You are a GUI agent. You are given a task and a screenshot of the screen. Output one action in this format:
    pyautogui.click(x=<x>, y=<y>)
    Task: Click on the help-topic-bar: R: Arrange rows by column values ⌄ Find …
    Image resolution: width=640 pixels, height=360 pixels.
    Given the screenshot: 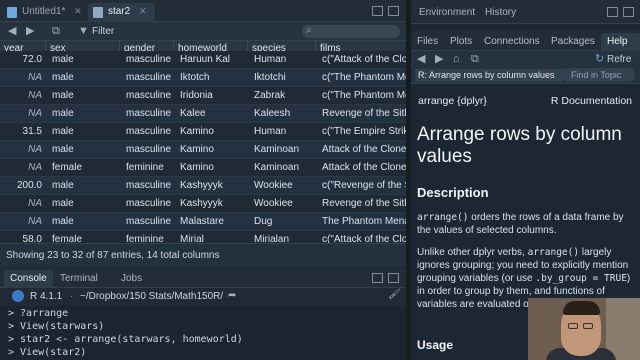 What is the action you would take?
    pyautogui.click(x=525, y=75)
    